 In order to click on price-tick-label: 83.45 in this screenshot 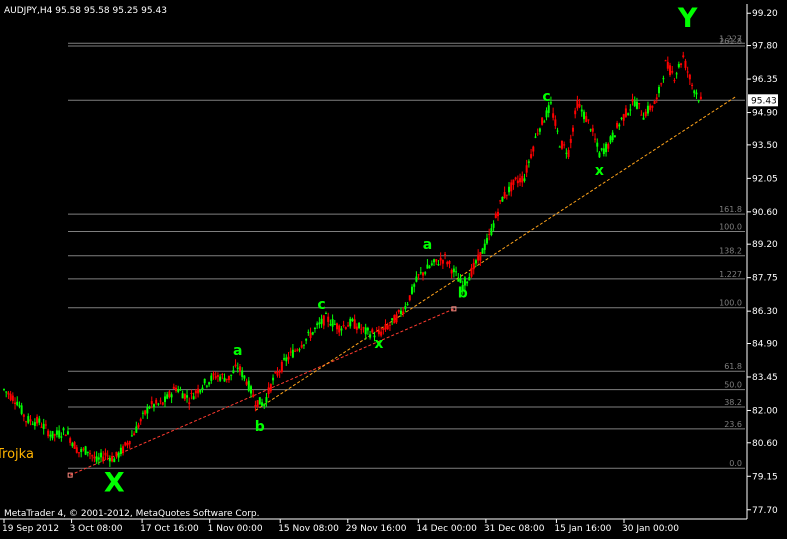, I will do `click(765, 378)`.